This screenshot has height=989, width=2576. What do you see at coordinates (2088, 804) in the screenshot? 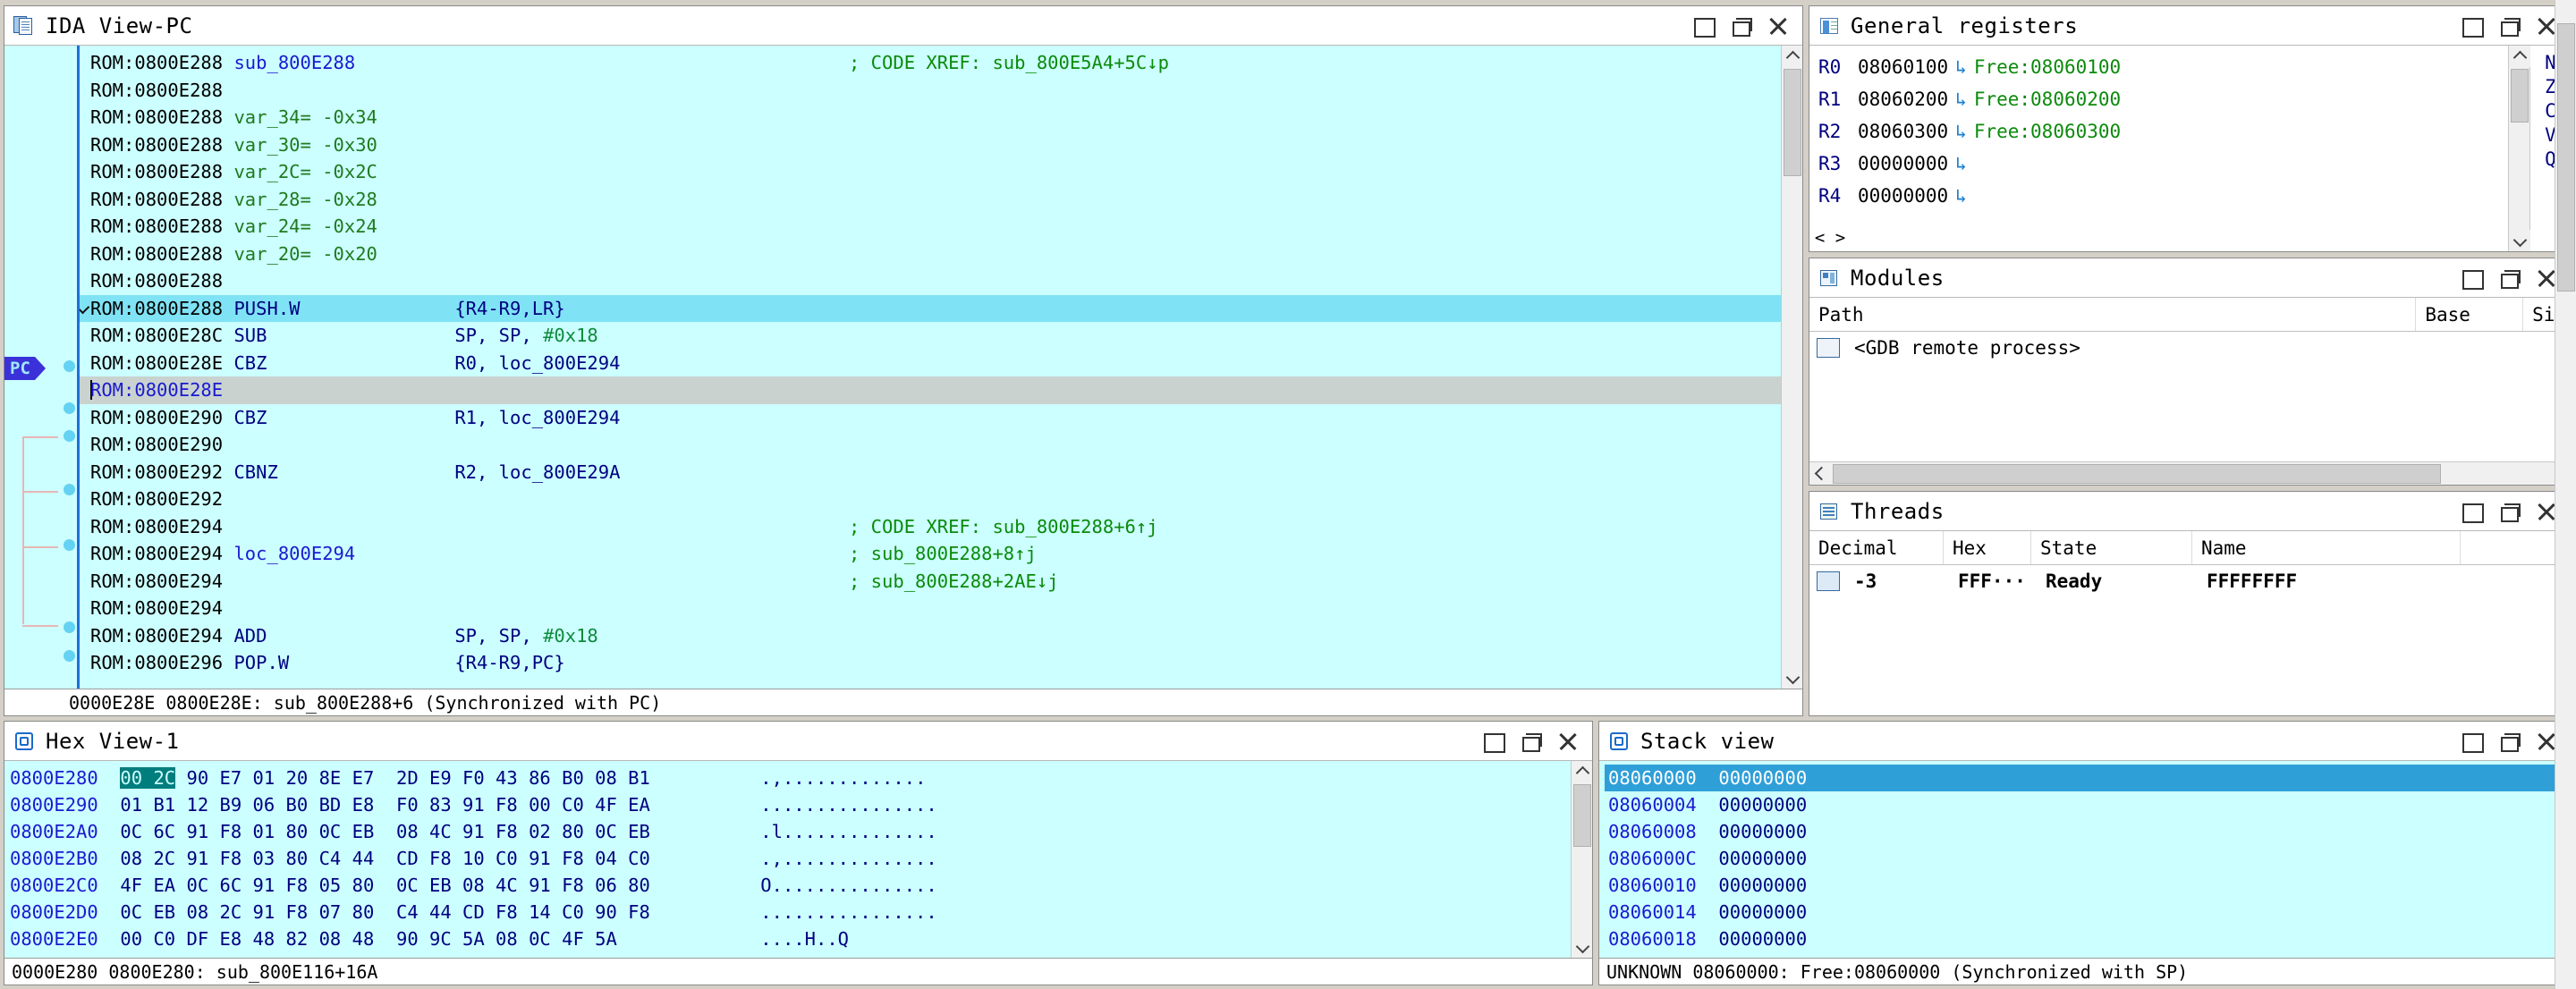
I see `stack-row: 08060004 00000000` at bounding box center [2088, 804].